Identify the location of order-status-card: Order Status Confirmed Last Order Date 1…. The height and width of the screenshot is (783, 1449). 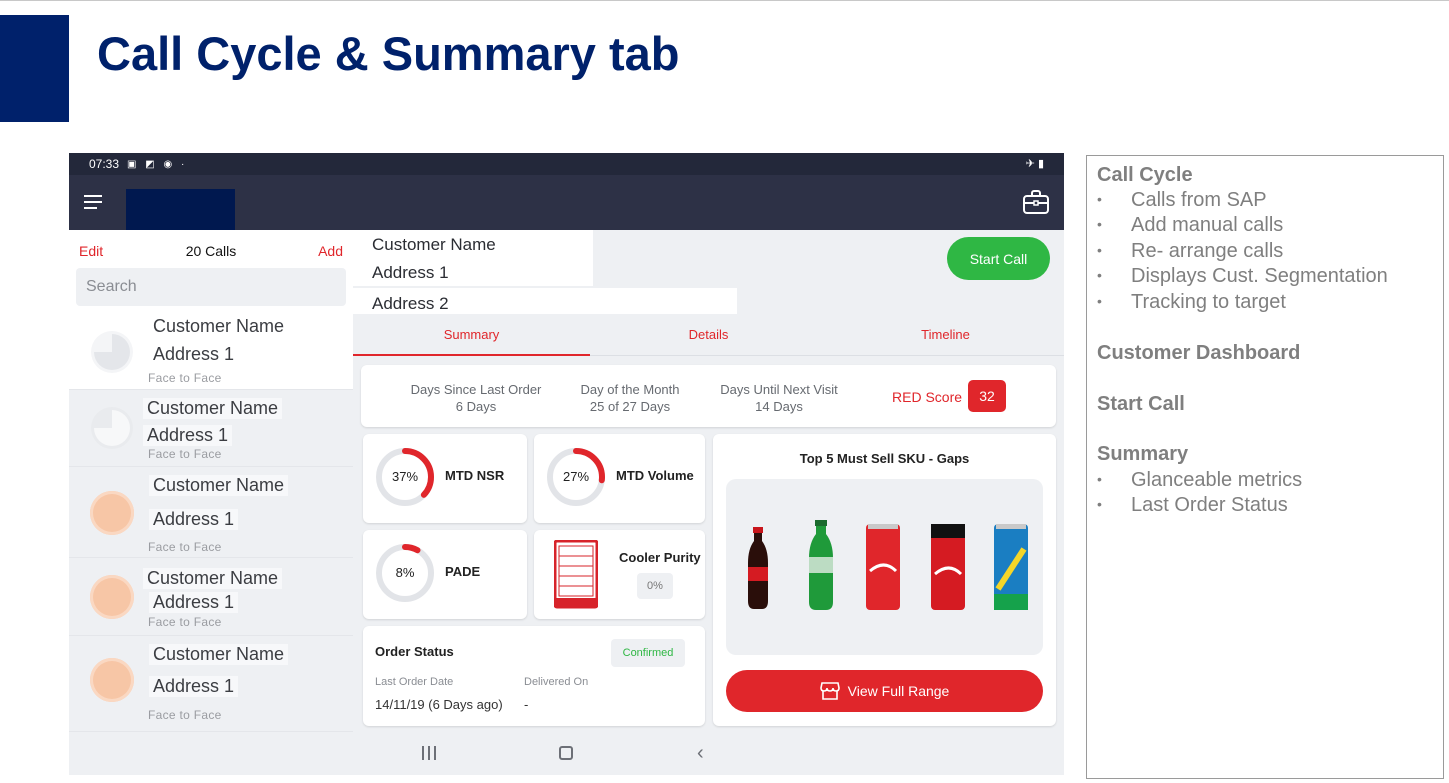
(534, 676).